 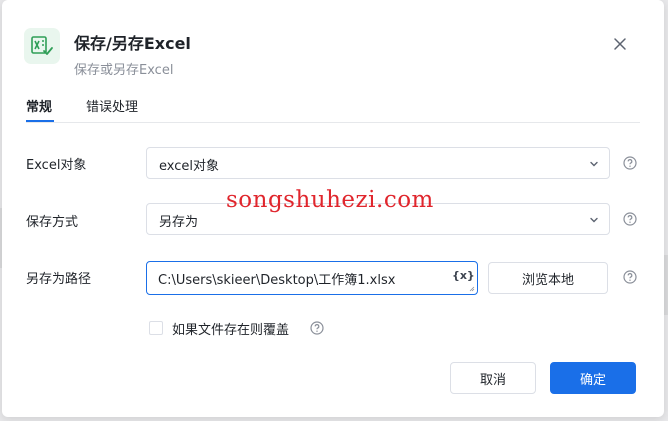 What do you see at coordinates (52, 222) in the screenshot?
I see `save-mode-label: 保存方式` at bounding box center [52, 222].